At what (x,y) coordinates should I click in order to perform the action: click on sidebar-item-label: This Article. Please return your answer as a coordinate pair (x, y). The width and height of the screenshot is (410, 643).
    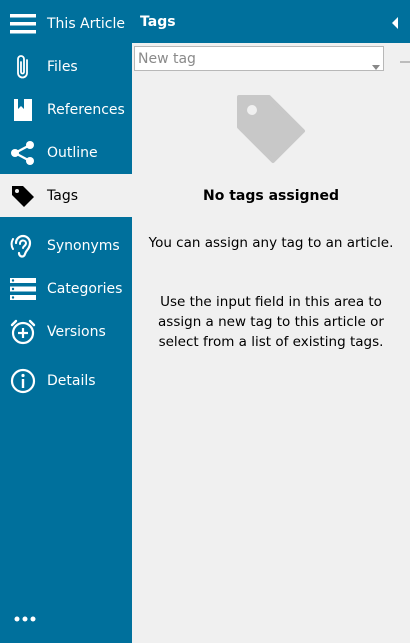
    Looking at the image, I should click on (86, 23).